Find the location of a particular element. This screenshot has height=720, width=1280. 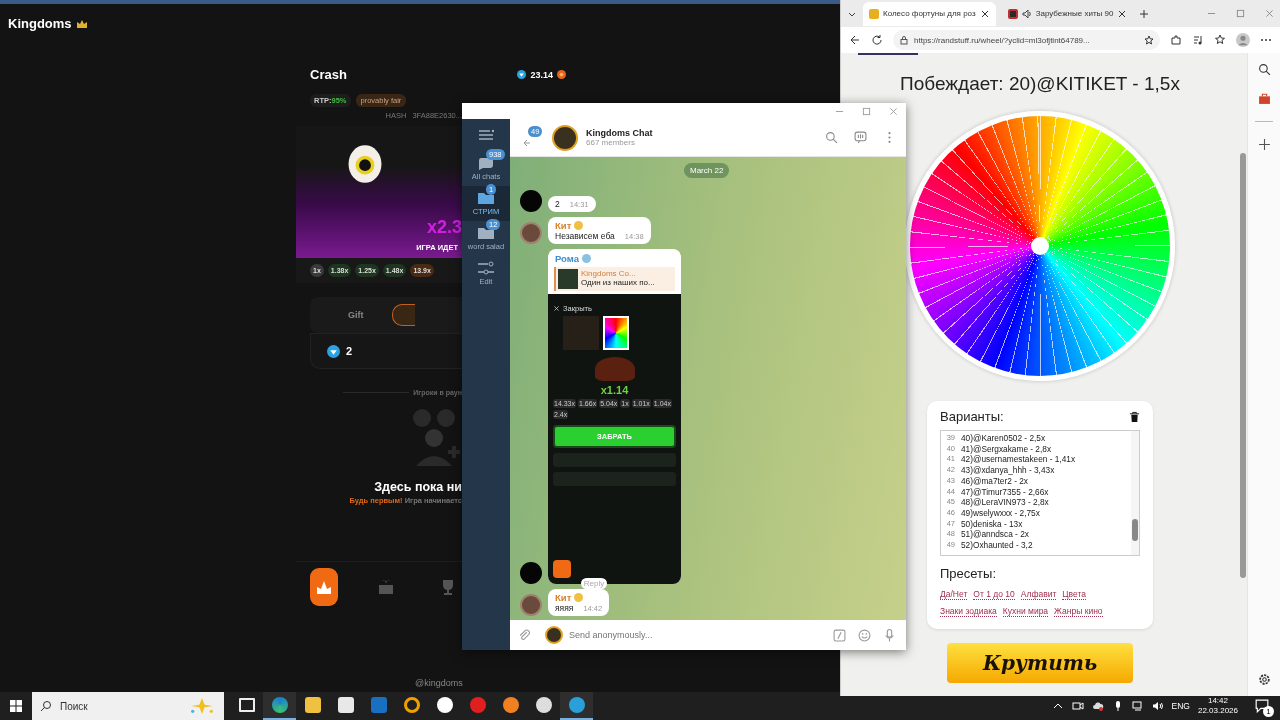

gift-tab: Gift is located at coordinates (356, 315).